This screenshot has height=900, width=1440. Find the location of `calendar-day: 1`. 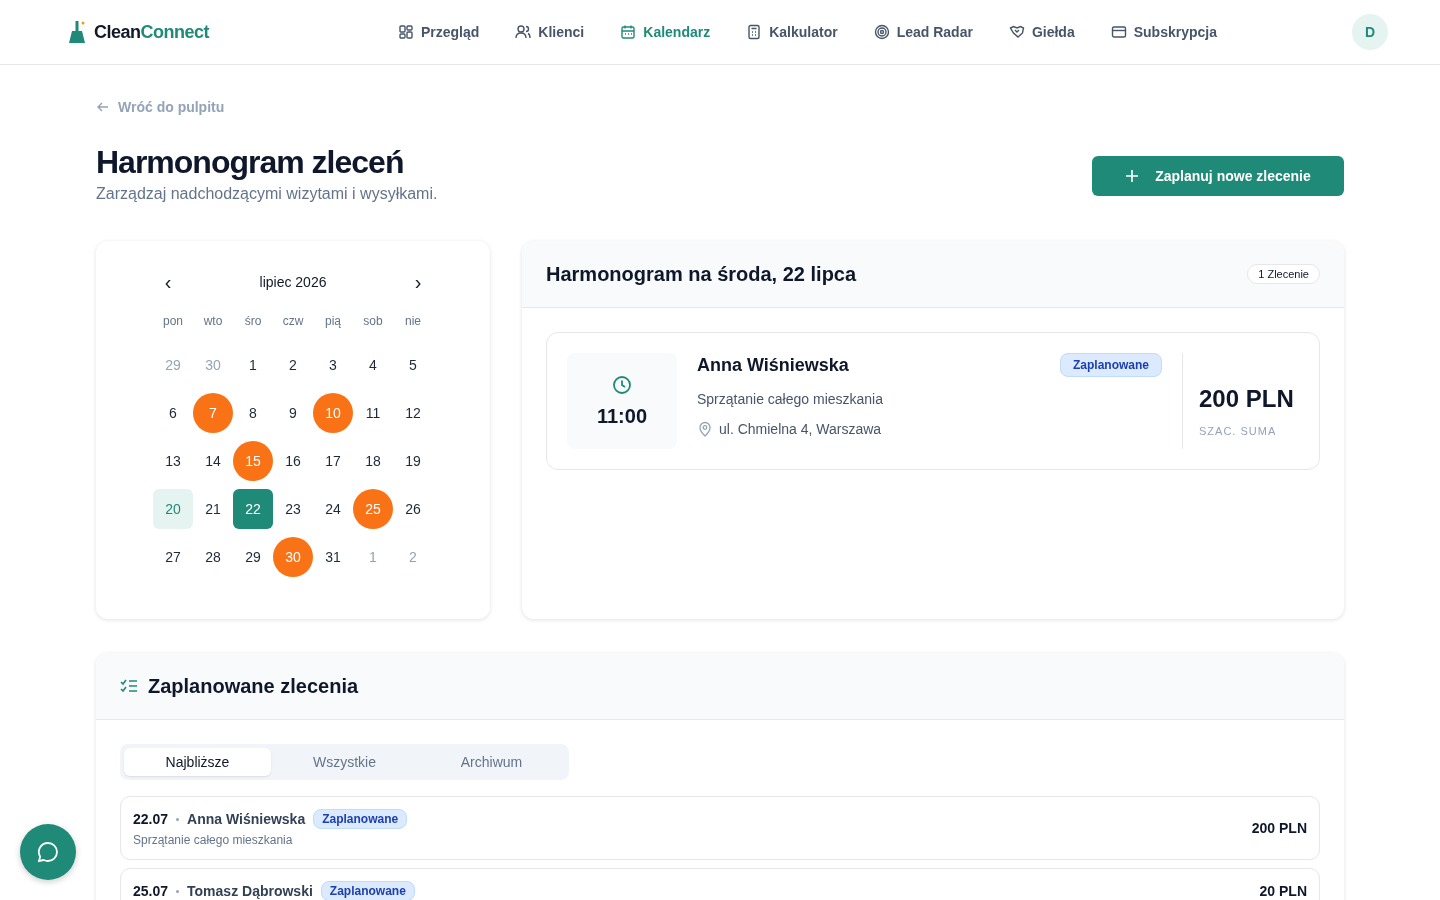

calendar-day: 1 is located at coordinates (253, 365).